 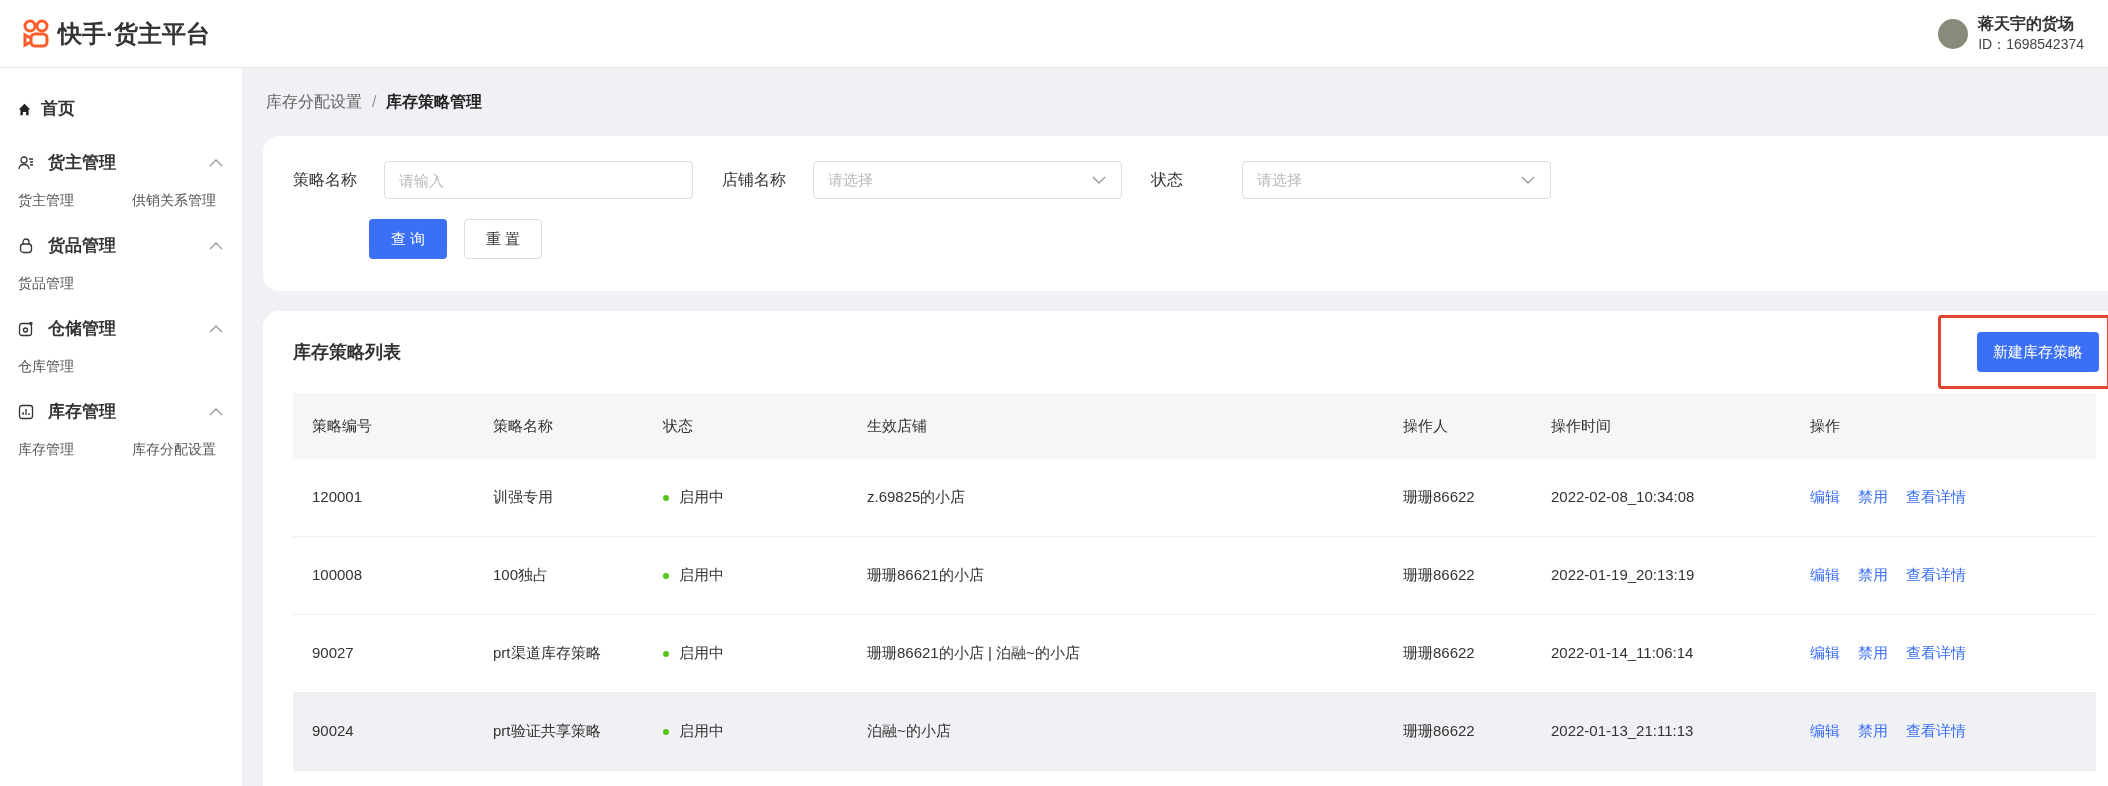 What do you see at coordinates (2031, 44) in the screenshot?
I see `user-id: ID：1698542374` at bounding box center [2031, 44].